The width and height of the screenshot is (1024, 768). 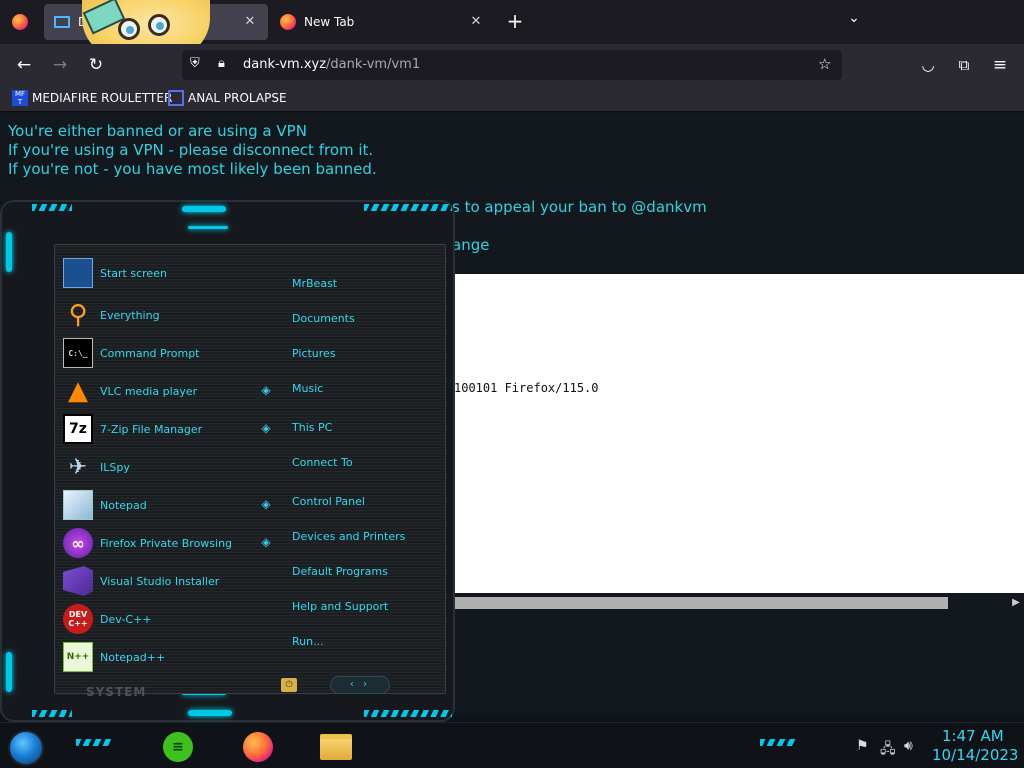 What do you see at coordinates (526, 388) in the screenshot?
I see `user-agent-text: 100101 Firefox/115.0` at bounding box center [526, 388].